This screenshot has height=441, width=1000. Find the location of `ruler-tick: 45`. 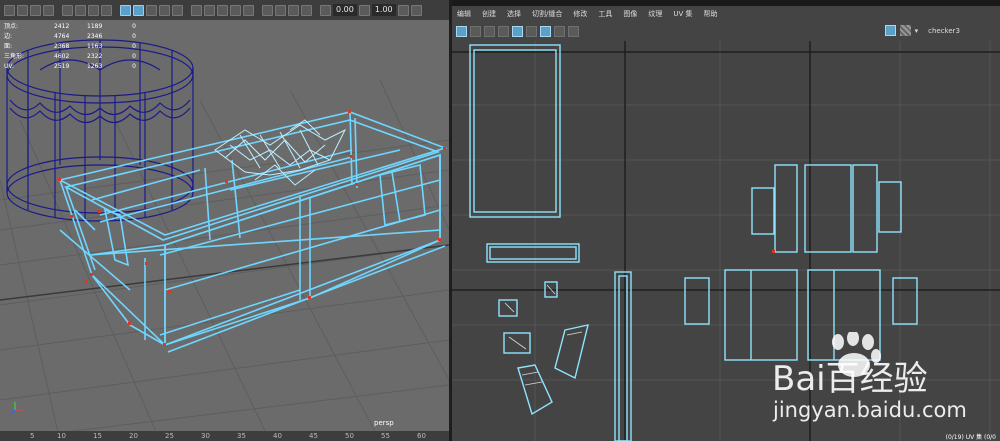

ruler-tick: 45 is located at coordinates (313, 436).